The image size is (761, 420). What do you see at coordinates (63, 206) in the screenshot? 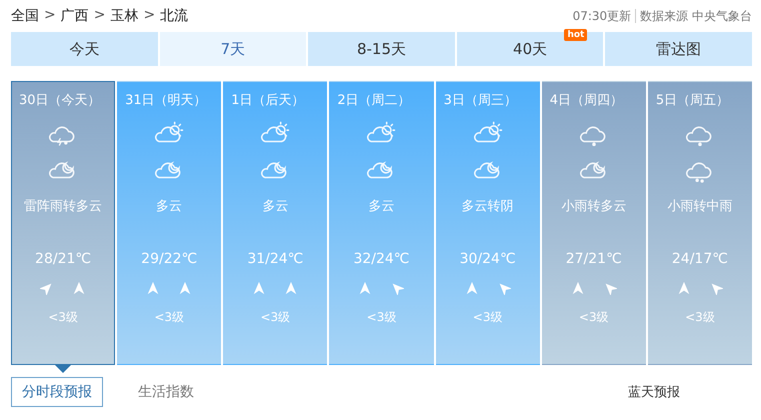
I see `weather-description: 雷阵雨转多云` at bounding box center [63, 206].